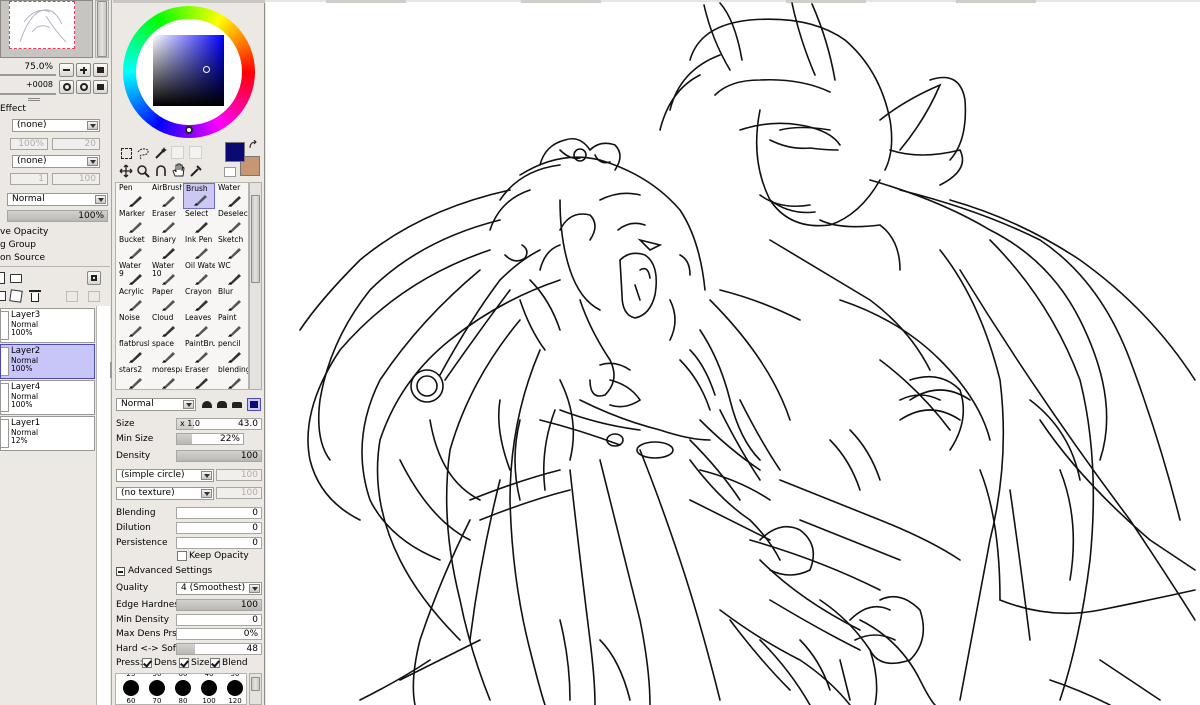 This screenshot has width=1200, height=705. Describe the element at coordinates (126, 153) in the screenshot. I see `rect-select-icon` at that location.